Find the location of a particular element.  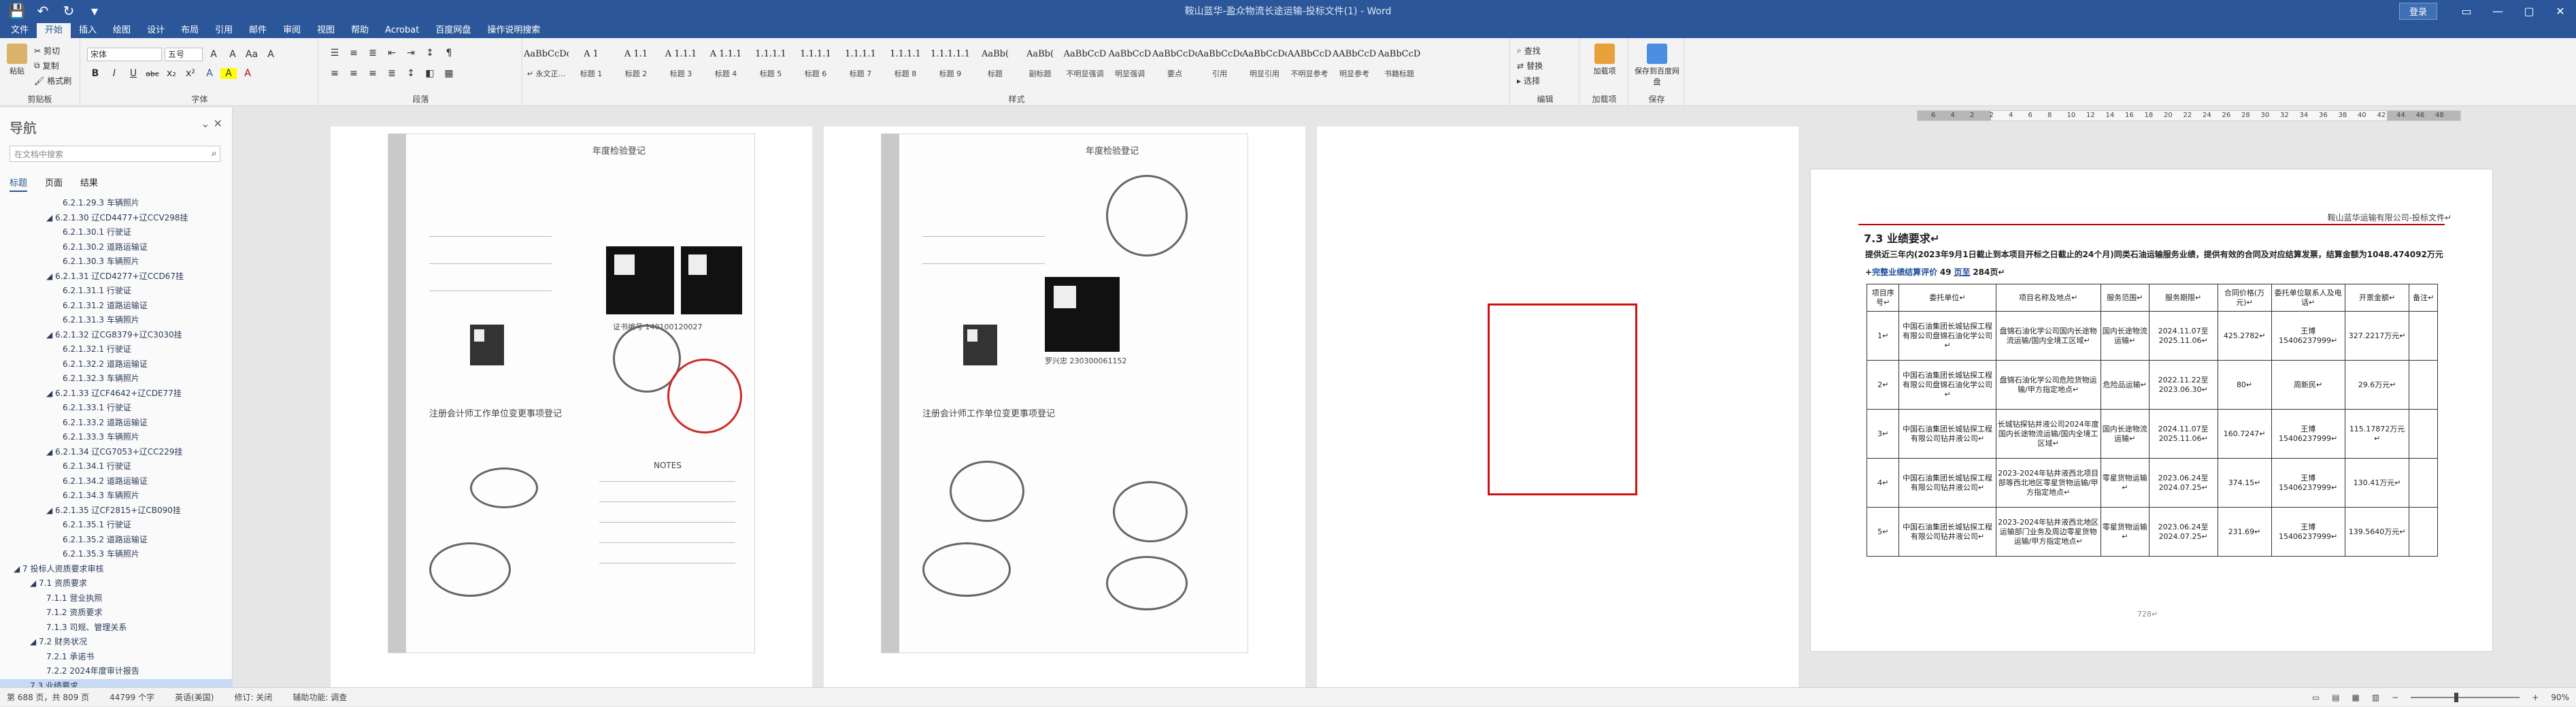

save-baidu-button: 保存到百度网盘 is located at coordinates (1657, 65).